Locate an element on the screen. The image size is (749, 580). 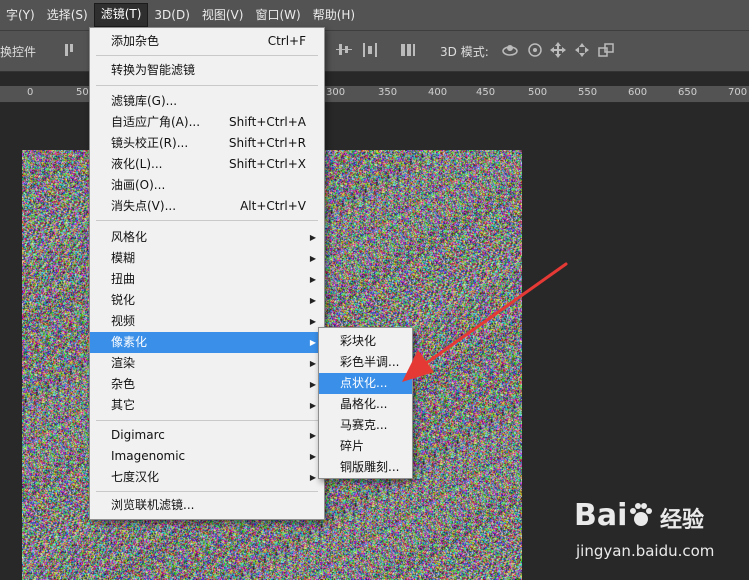
ruler-tick: 600 is located at coordinates (638, 92).